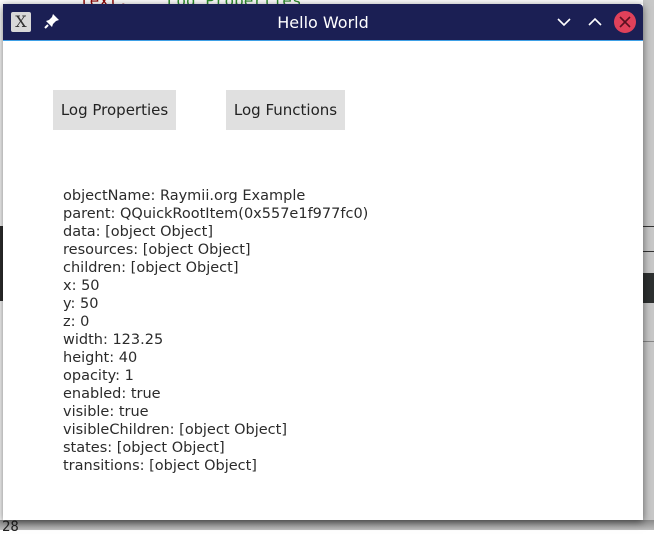  I want to click on log-line: height: 40, so click(100, 358).